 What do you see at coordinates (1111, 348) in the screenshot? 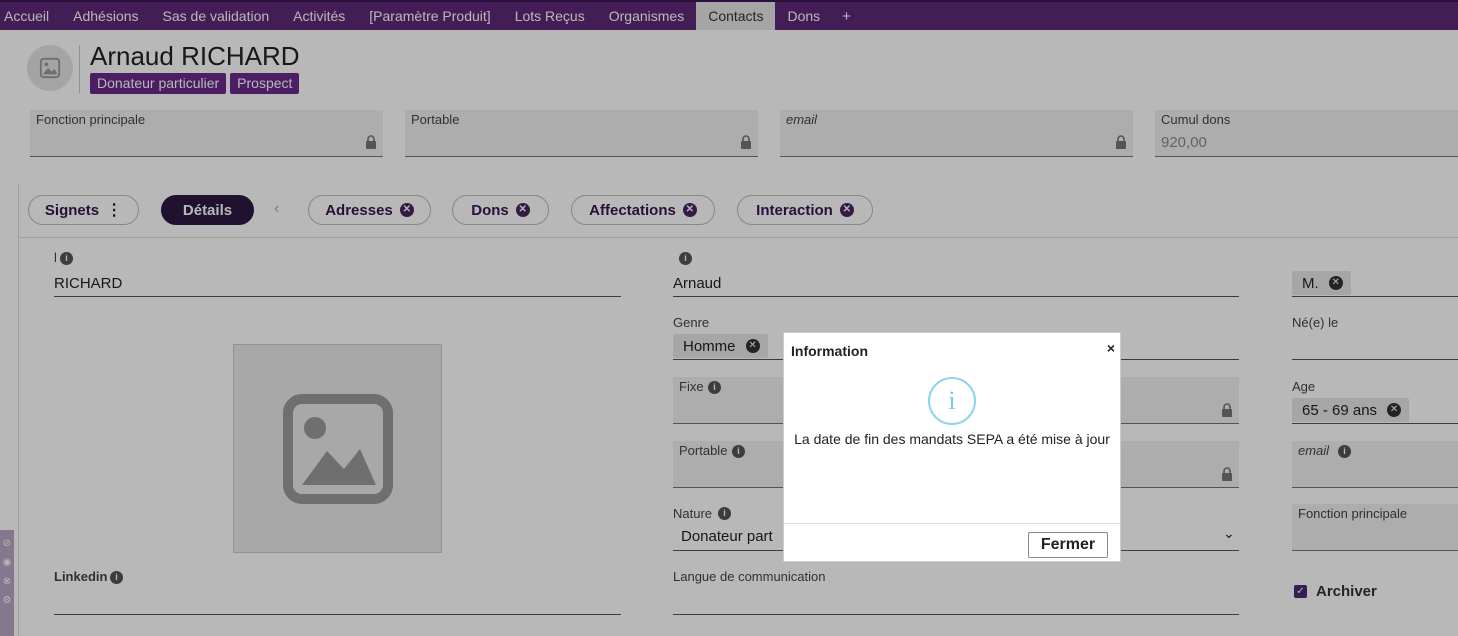
I see `close-icon: ×` at bounding box center [1111, 348].